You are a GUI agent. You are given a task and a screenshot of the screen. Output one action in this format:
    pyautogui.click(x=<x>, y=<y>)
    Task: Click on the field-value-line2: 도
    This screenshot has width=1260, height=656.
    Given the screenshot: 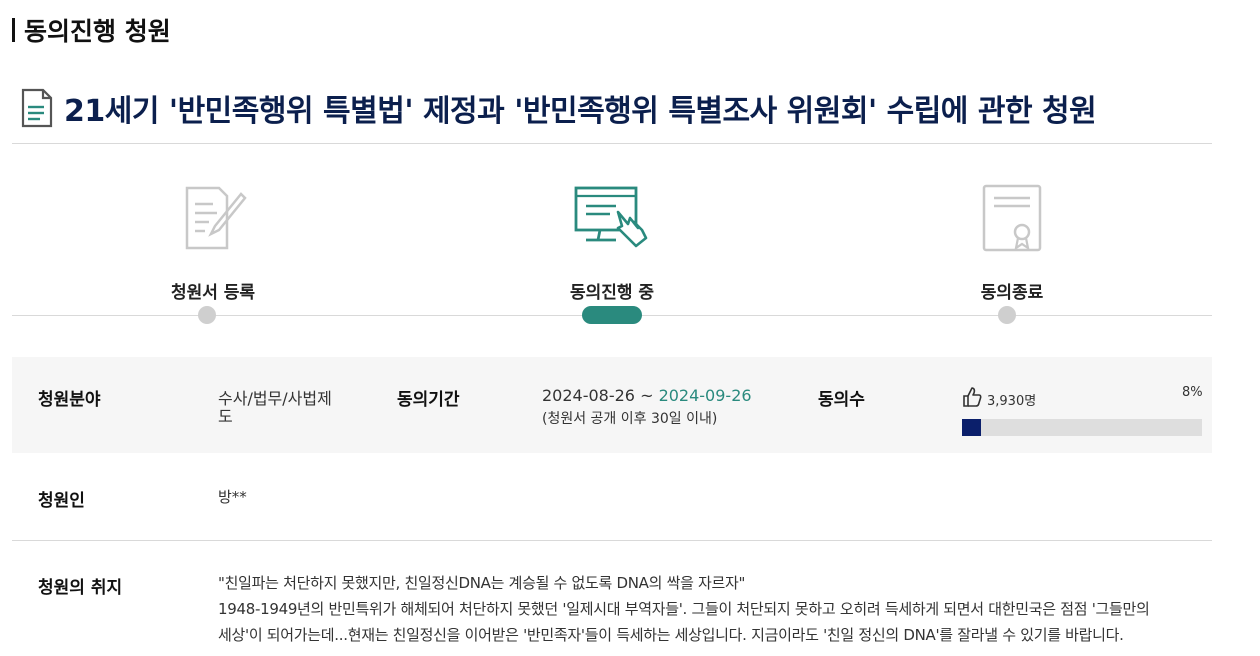 What is the action you would take?
    pyautogui.click(x=225, y=416)
    